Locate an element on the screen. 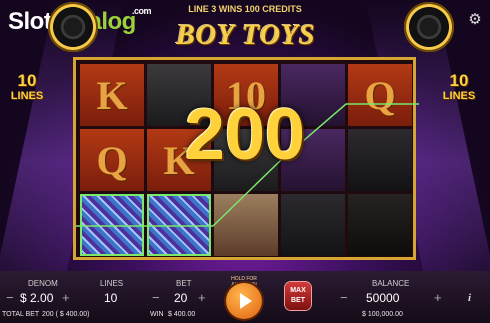  game-logo: BOY TOYS is located at coordinates (246, 35).